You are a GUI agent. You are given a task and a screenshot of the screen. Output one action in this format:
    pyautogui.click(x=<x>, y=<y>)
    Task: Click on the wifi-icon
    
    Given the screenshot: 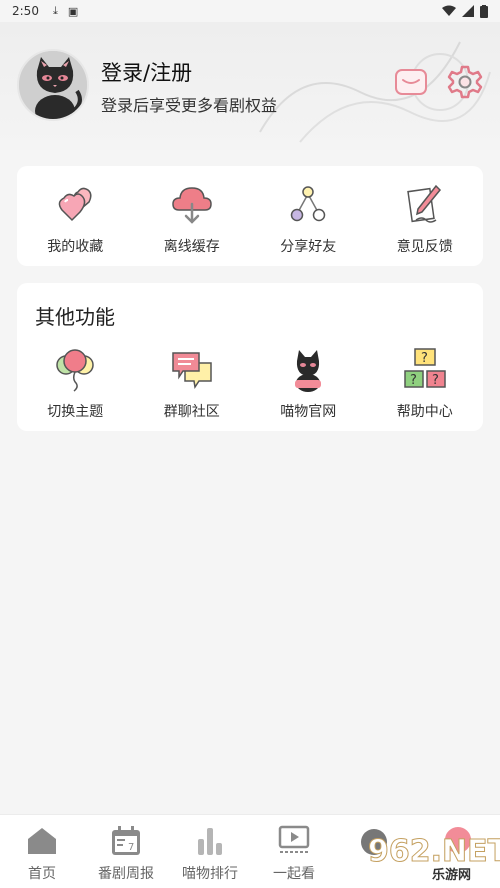 What is the action you would take?
    pyautogui.click(x=449, y=10)
    